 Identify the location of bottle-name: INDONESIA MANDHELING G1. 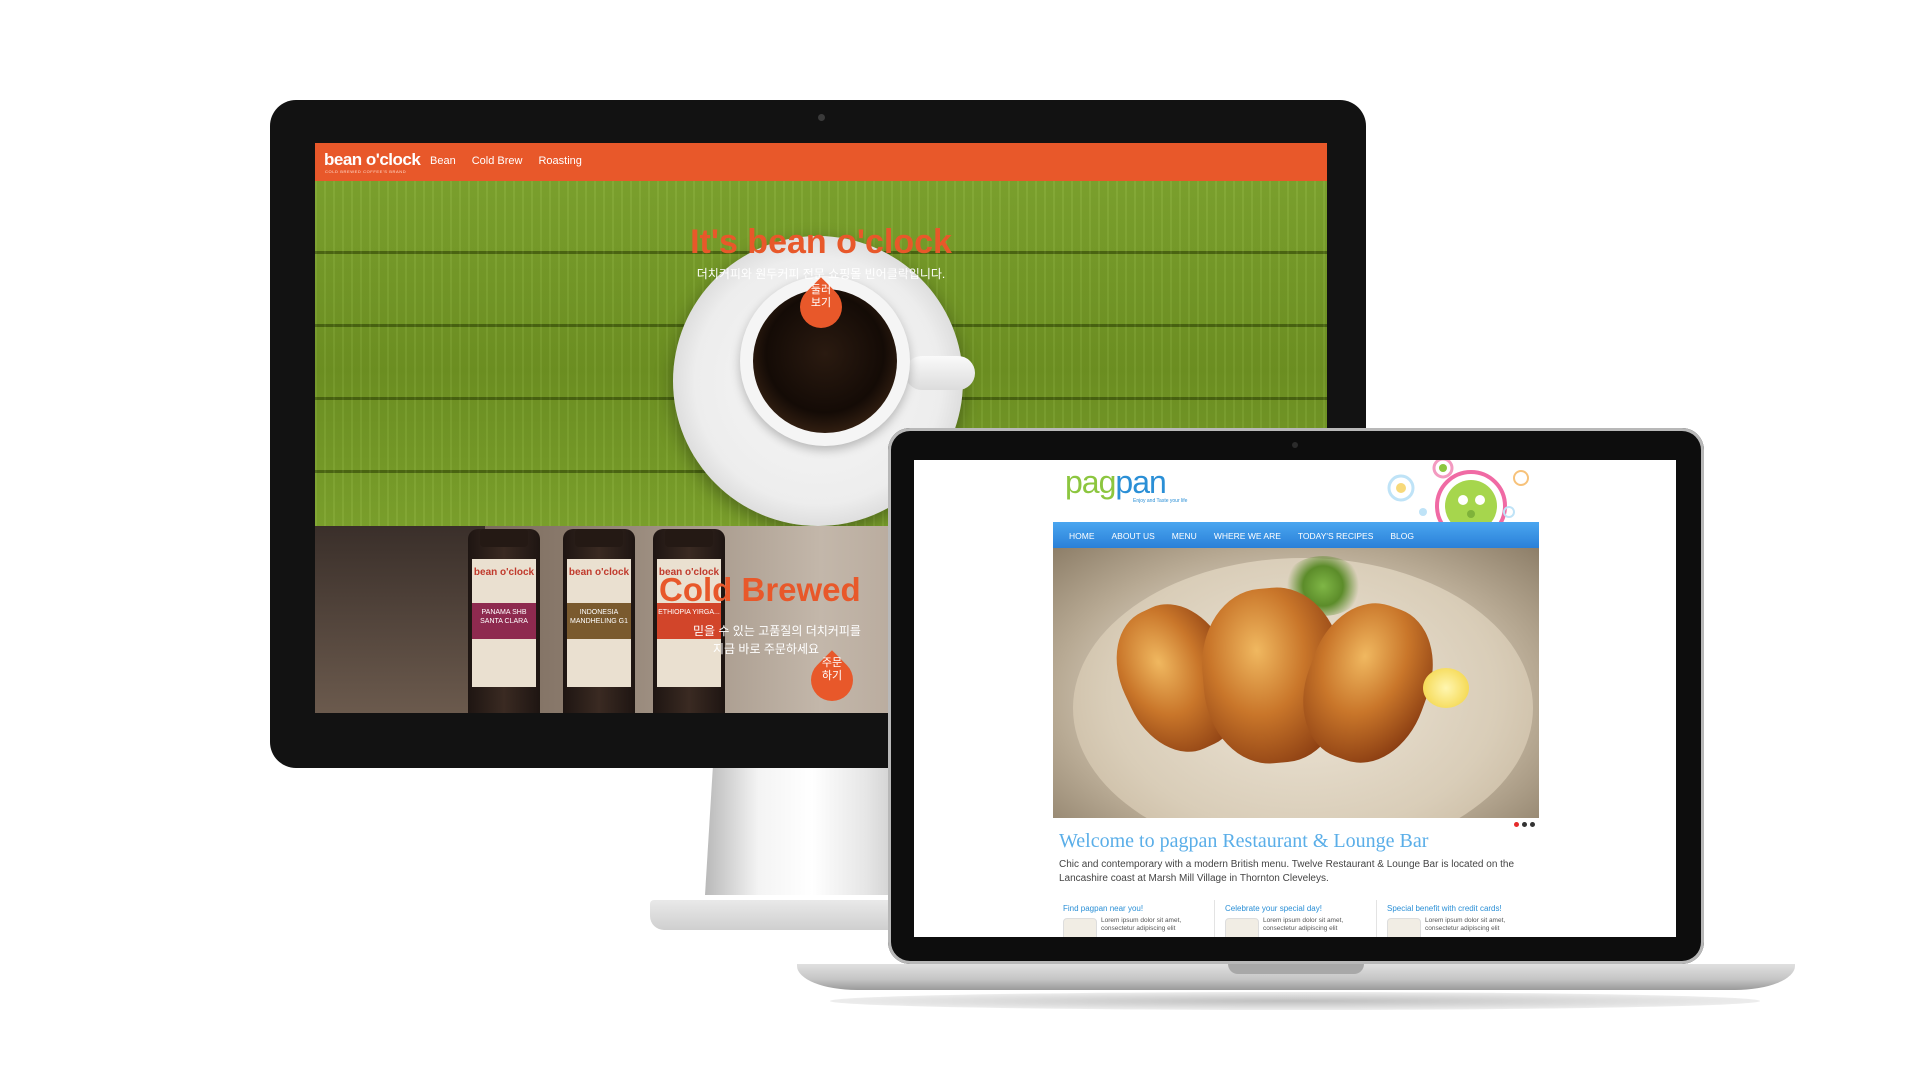
(599, 621).